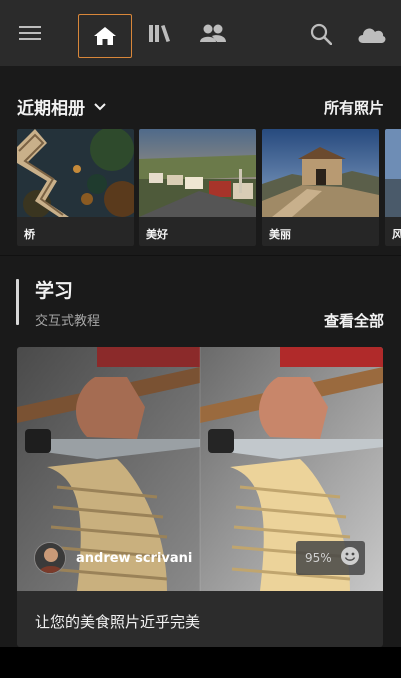  What do you see at coordinates (118, 622) in the screenshot?
I see `tutorial-caption: 让您的美食照片近乎完美` at bounding box center [118, 622].